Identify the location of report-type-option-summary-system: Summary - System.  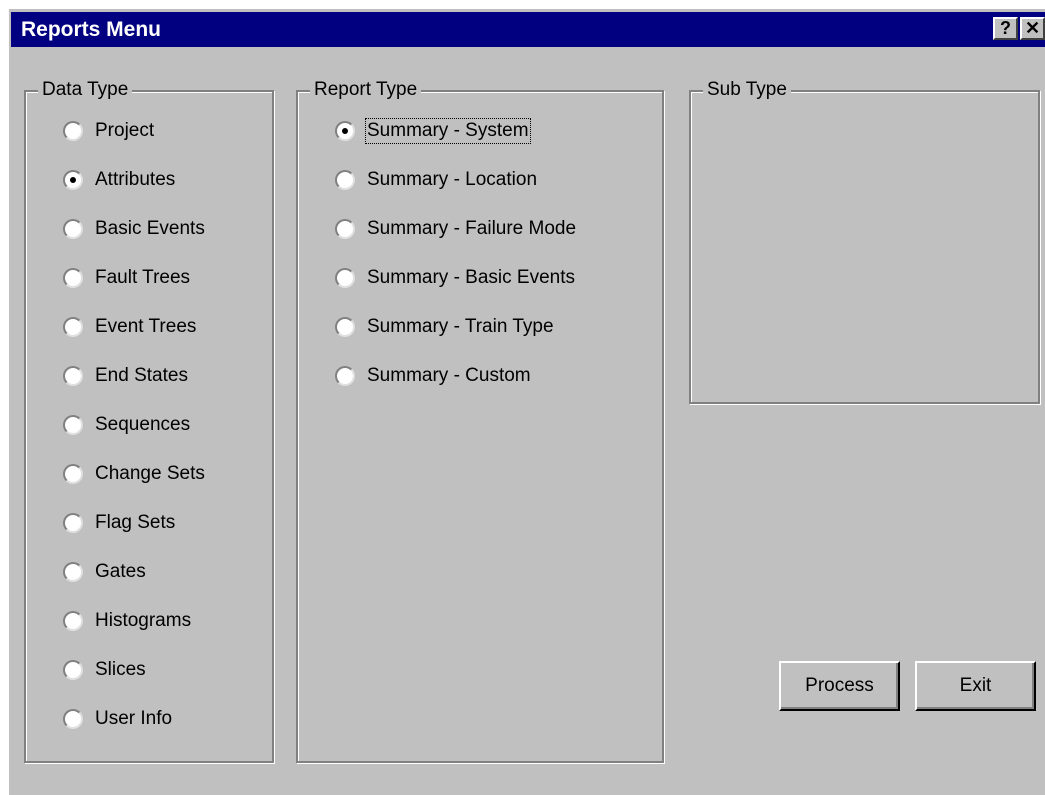
(433, 131).